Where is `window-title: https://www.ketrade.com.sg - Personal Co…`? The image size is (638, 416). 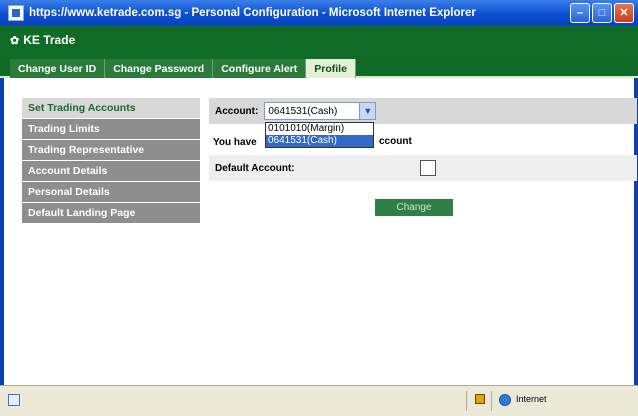
window-title: https://www.ketrade.com.sg - Personal Co… is located at coordinates (252, 13).